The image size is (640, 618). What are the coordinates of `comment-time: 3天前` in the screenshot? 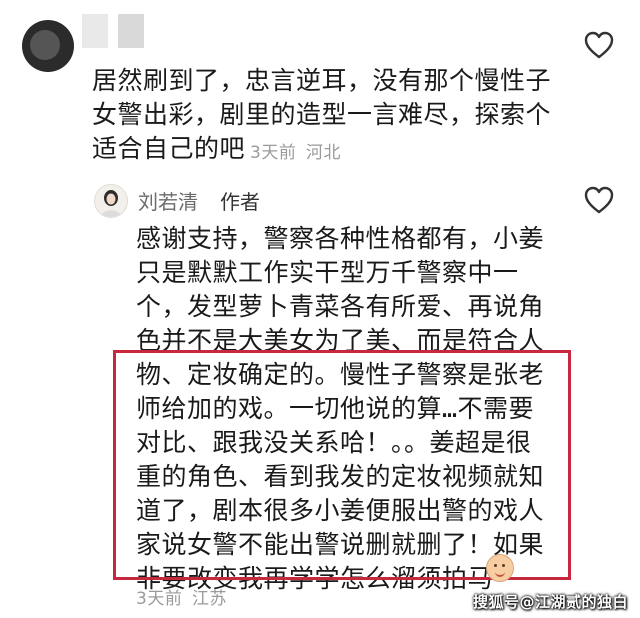 It's located at (273, 153).